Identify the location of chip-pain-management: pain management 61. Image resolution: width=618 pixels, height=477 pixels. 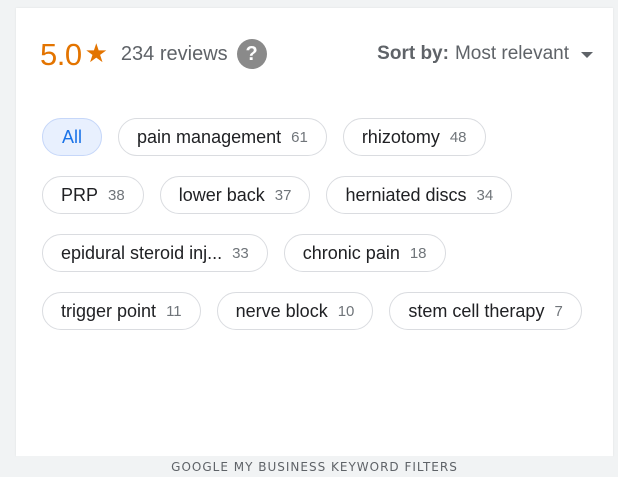
(222, 137).